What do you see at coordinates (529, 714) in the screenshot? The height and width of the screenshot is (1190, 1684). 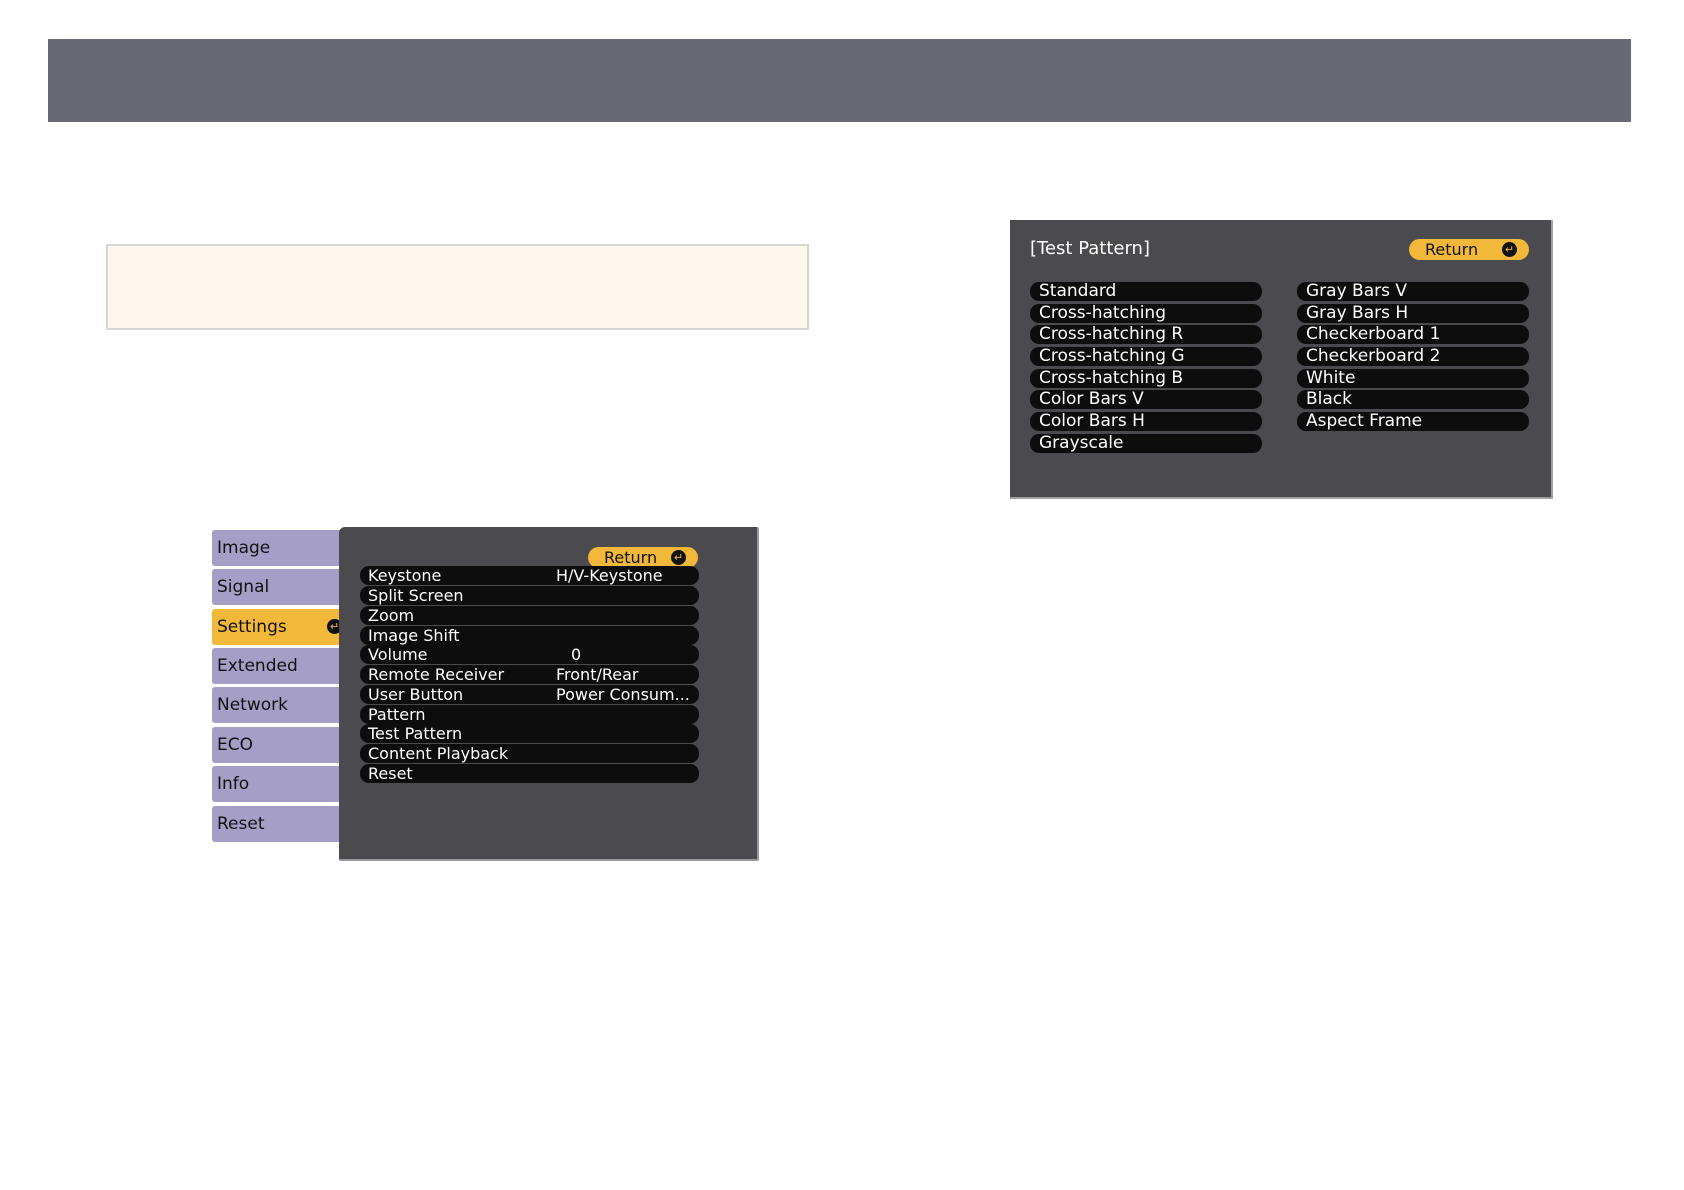 I see `menu-item-pattern: Pattern` at bounding box center [529, 714].